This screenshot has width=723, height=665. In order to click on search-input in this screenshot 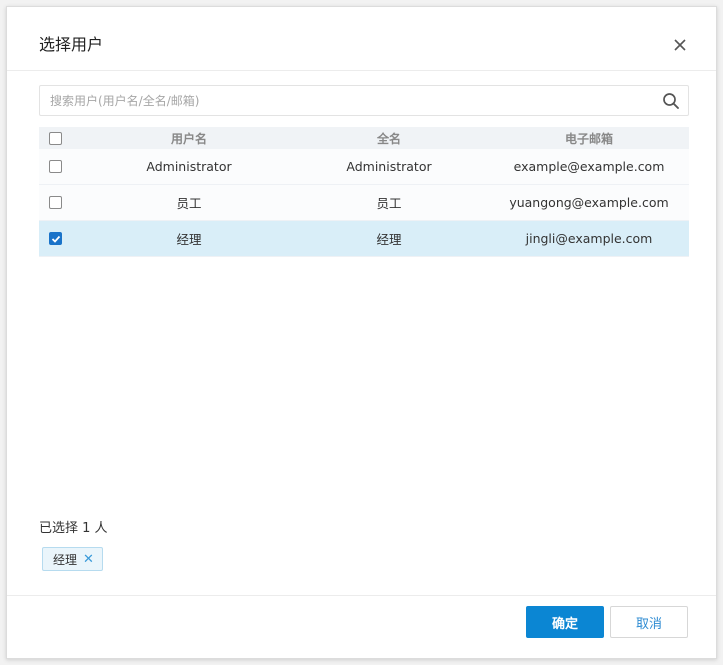, I will do `click(345, 100)`.